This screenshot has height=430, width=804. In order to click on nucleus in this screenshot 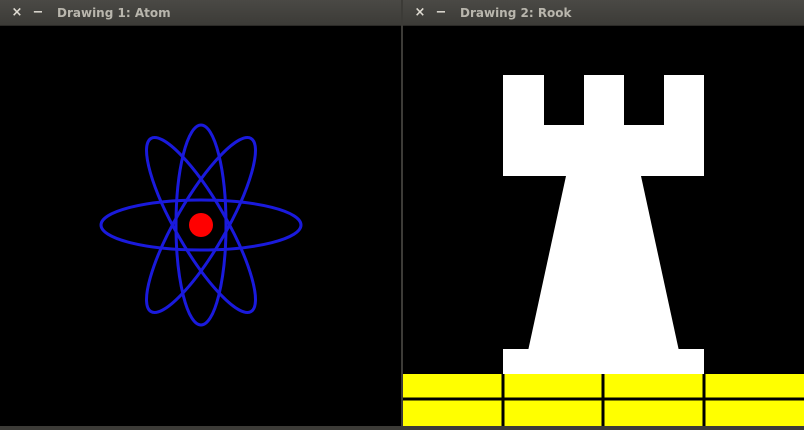, I will do `click(201, 225)`.